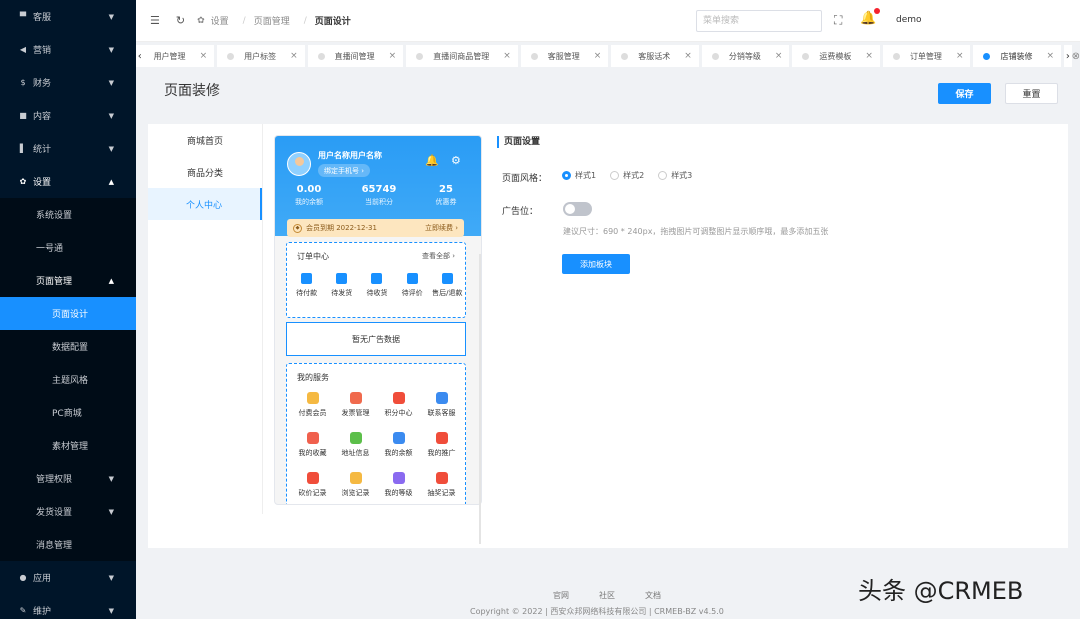 Image resolution: width=1080 pixels, height=619 pixels. Describe the element at coordinates (1031, 93) in the screenshot. I see `reset-button: 重置` at that location.